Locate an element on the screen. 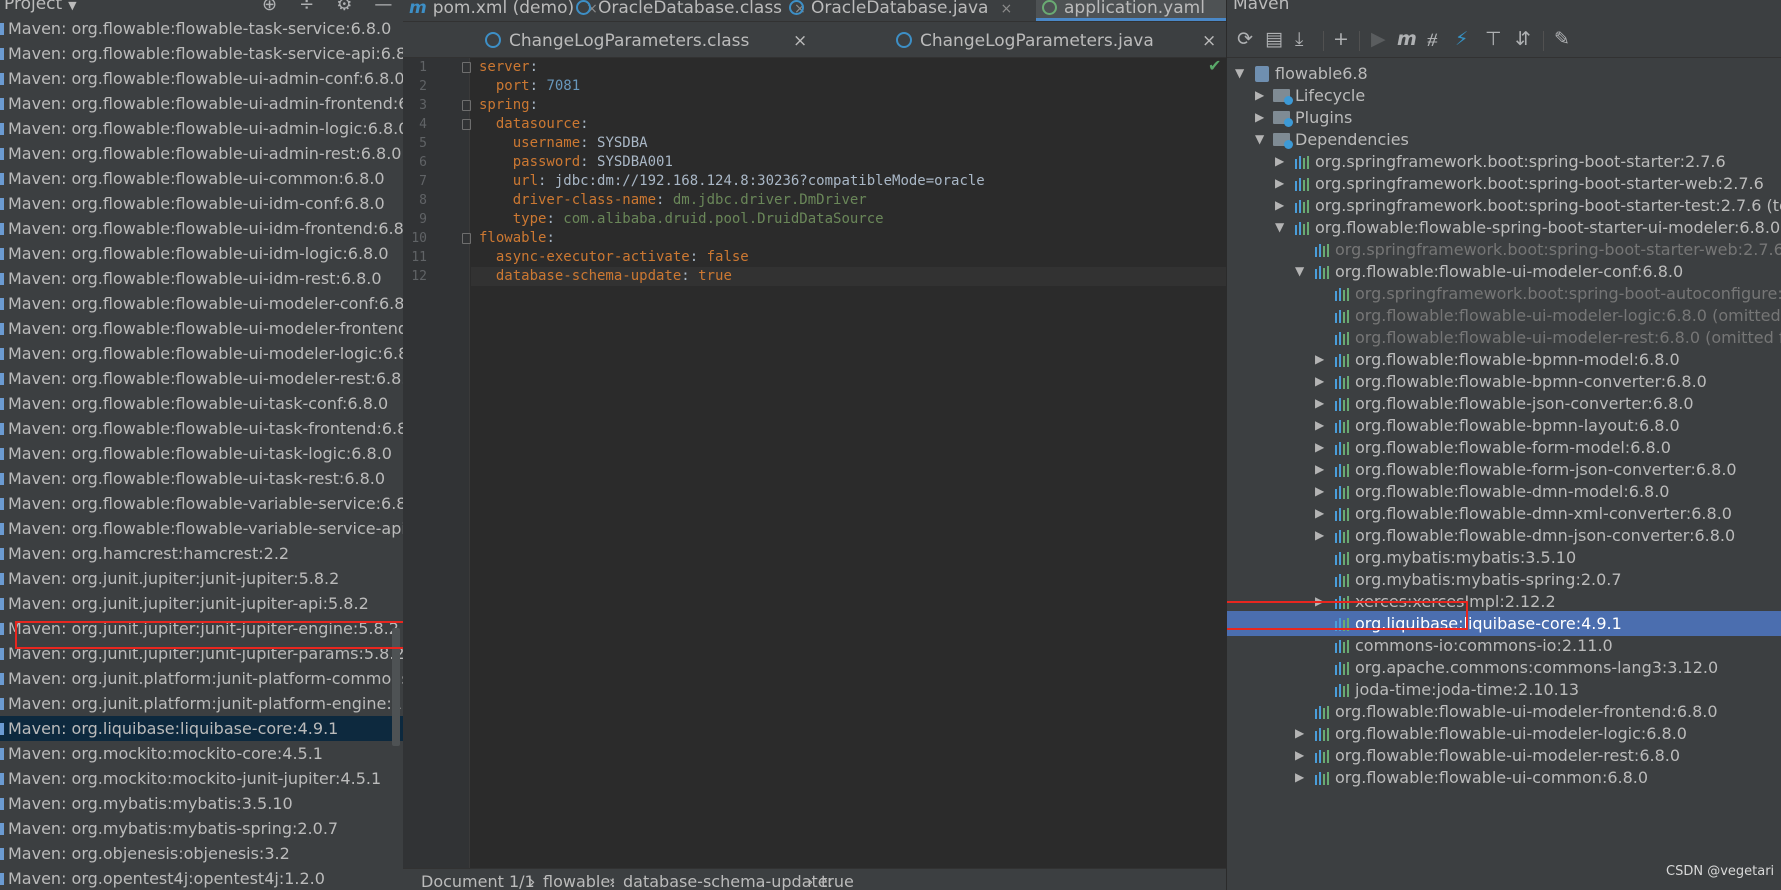 The width and height of the screenshot is (1781, 890). maven-title: Maven is located at coordinates (1261, 7).